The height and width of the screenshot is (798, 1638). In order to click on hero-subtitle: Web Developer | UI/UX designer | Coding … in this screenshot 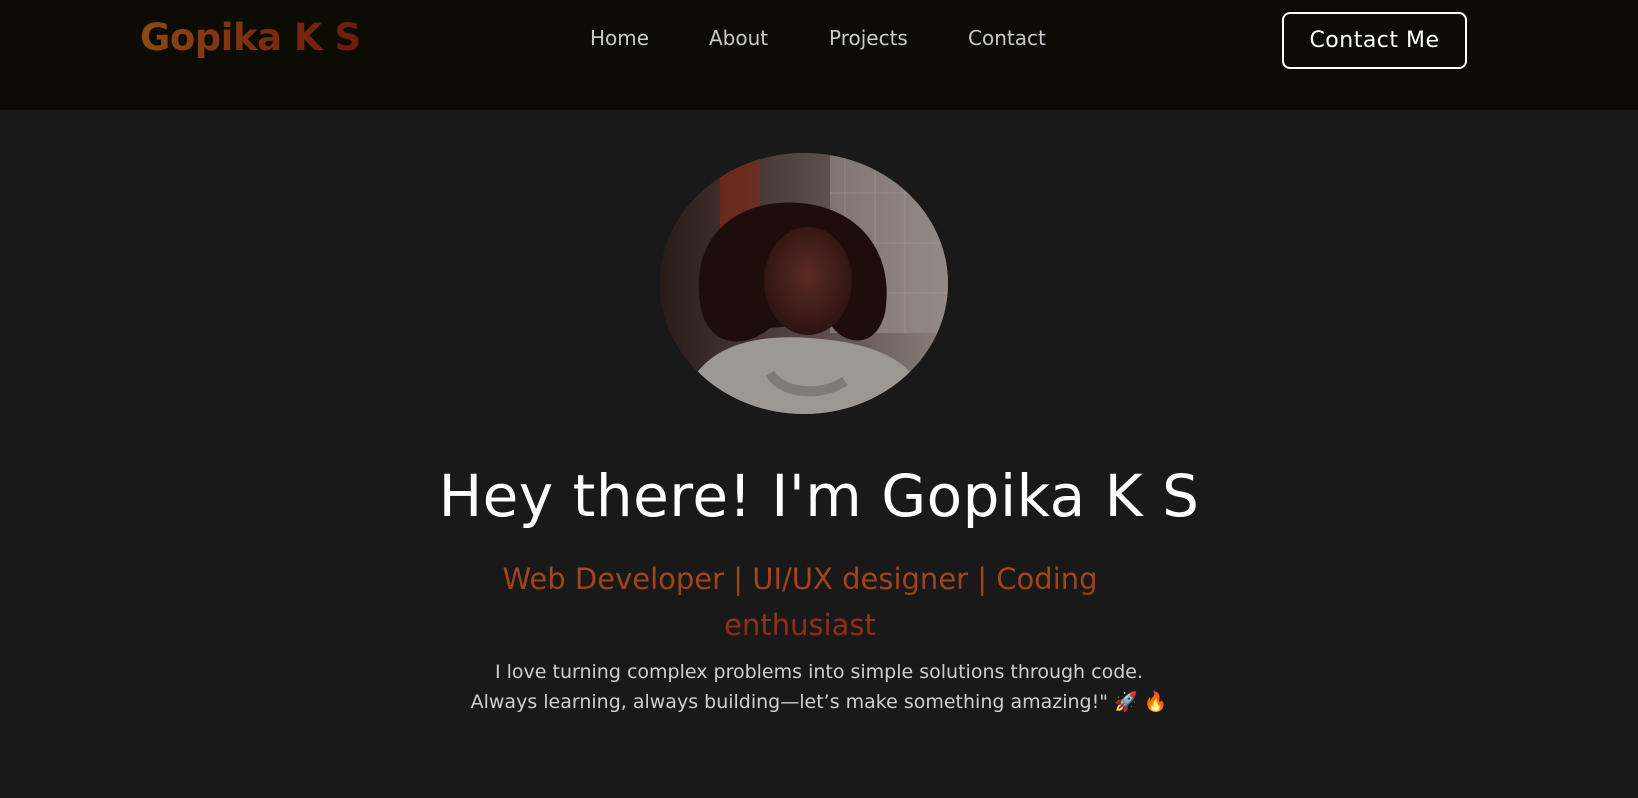, I will do `click(800, 602)`.